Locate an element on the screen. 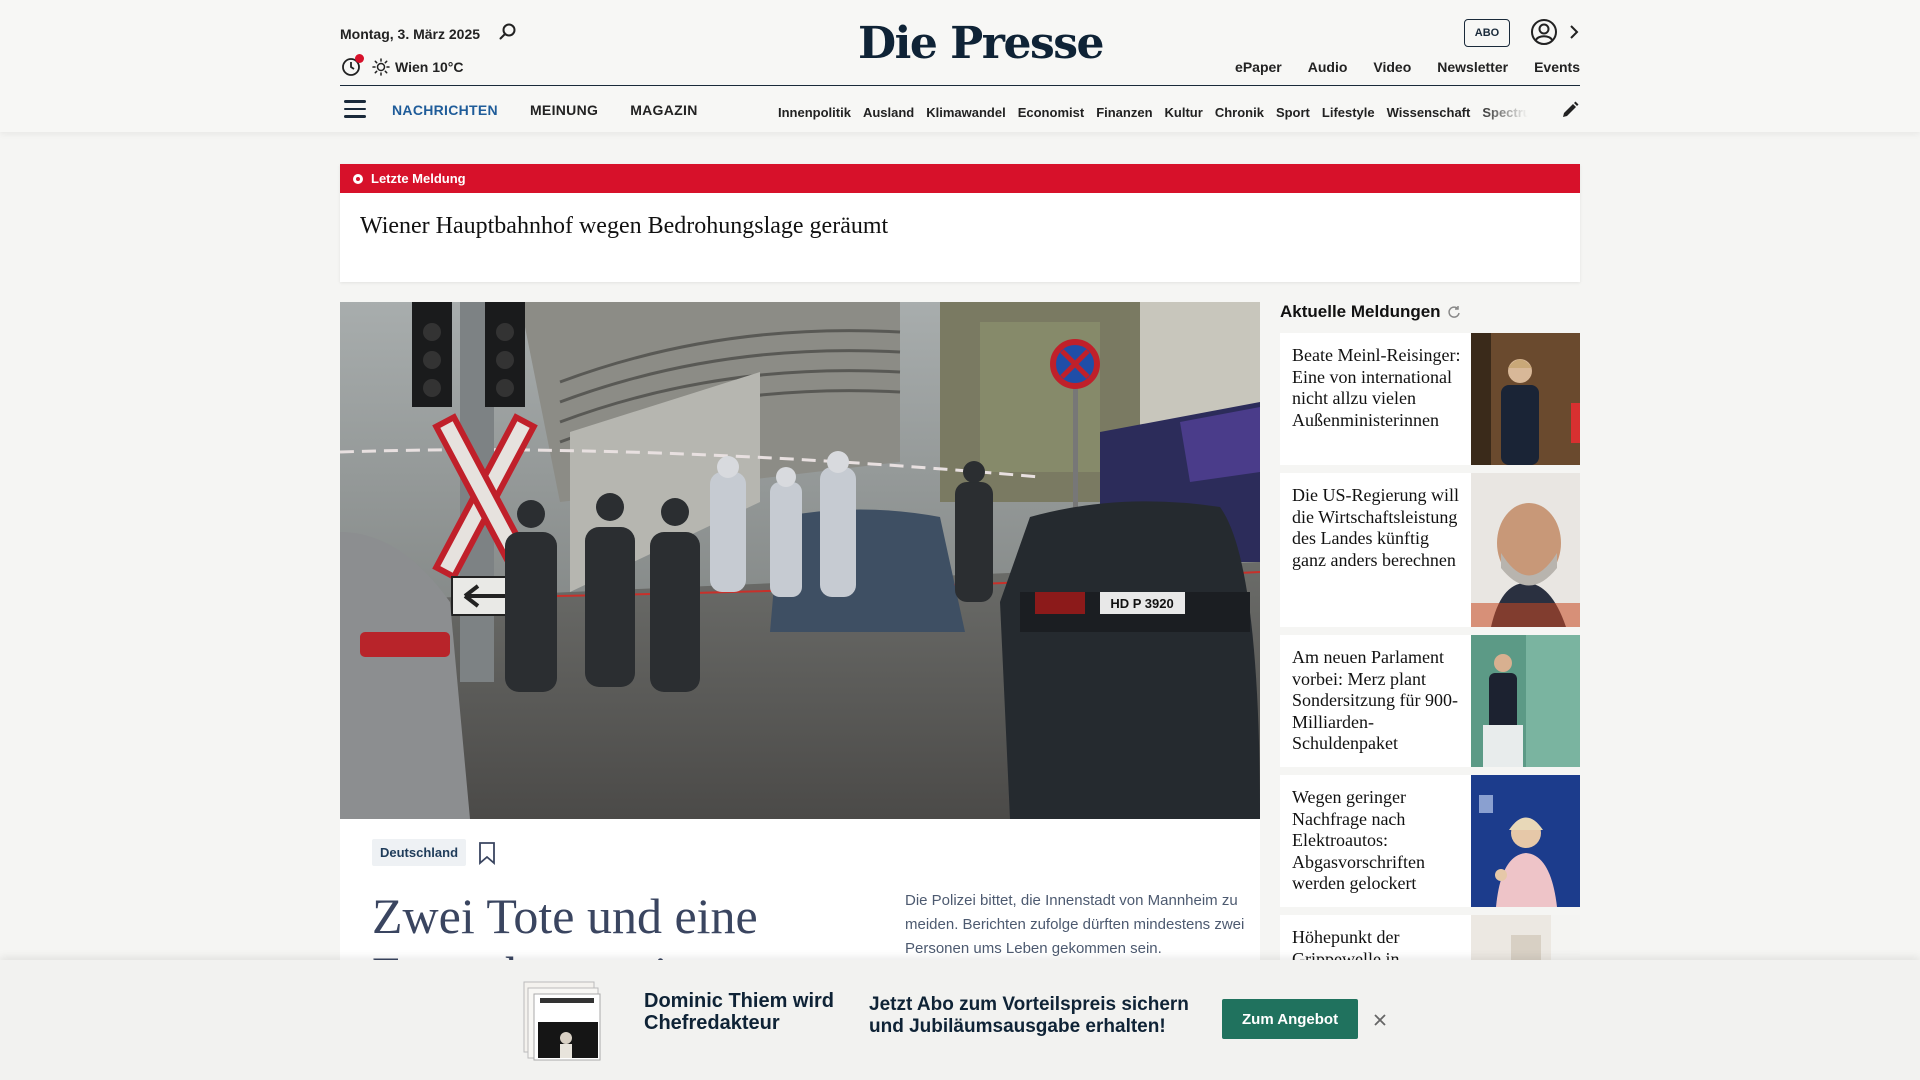 This screenshot has width=1920, height=1080. bookmark-icon is located at coordinates (487, 853).